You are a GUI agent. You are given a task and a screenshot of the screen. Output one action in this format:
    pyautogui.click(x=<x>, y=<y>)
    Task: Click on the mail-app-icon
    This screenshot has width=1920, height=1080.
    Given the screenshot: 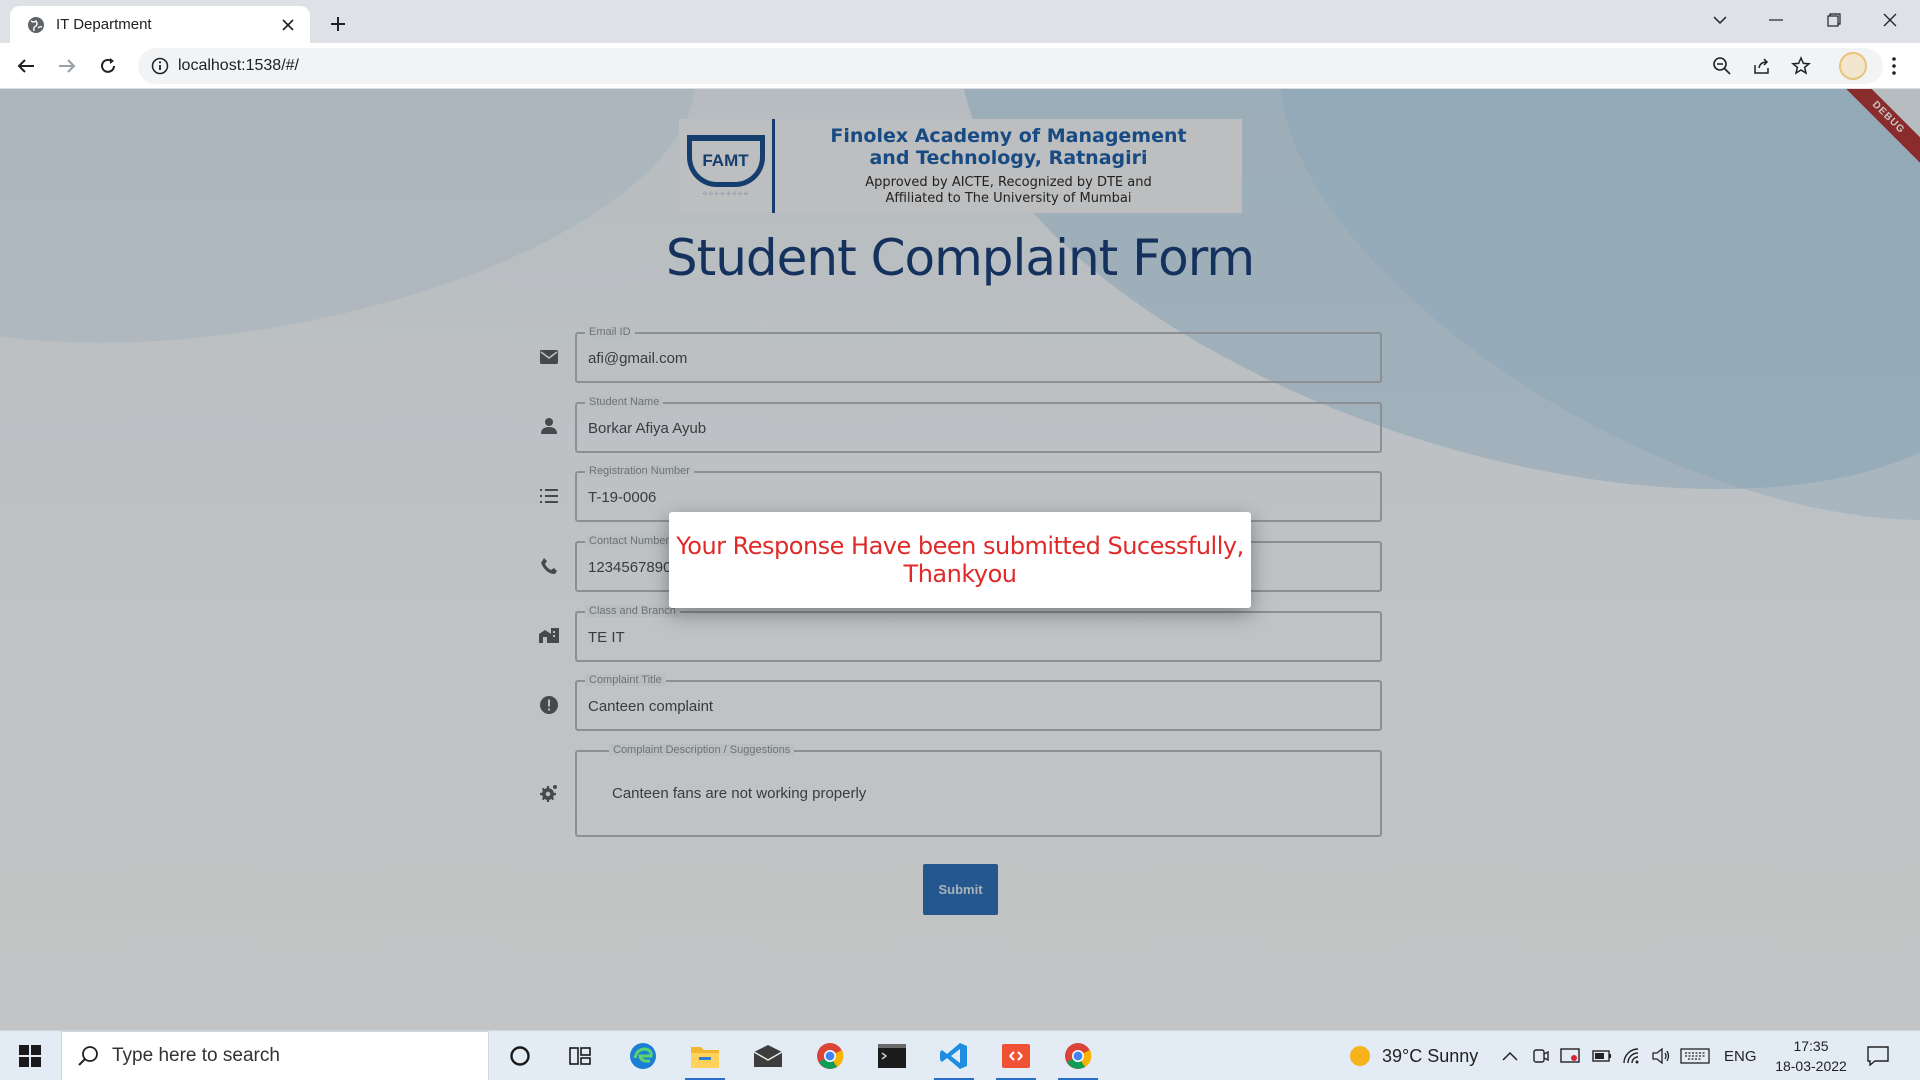 What is the action you would take?
    pyautogui.click(x=768, y=1056)
    